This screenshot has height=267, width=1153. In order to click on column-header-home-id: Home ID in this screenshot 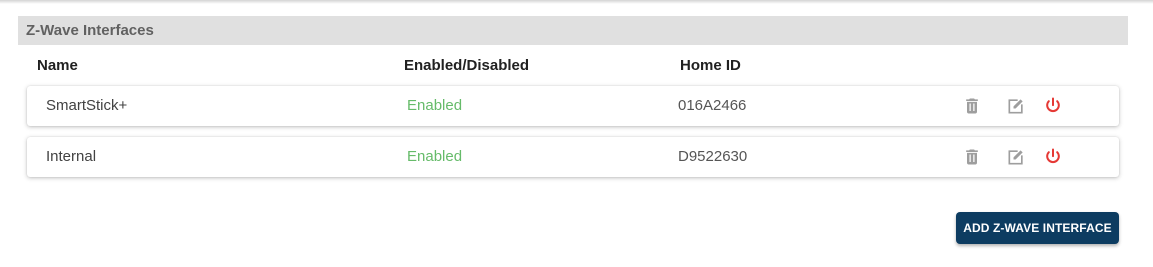, I will do `click(710, 65)`.